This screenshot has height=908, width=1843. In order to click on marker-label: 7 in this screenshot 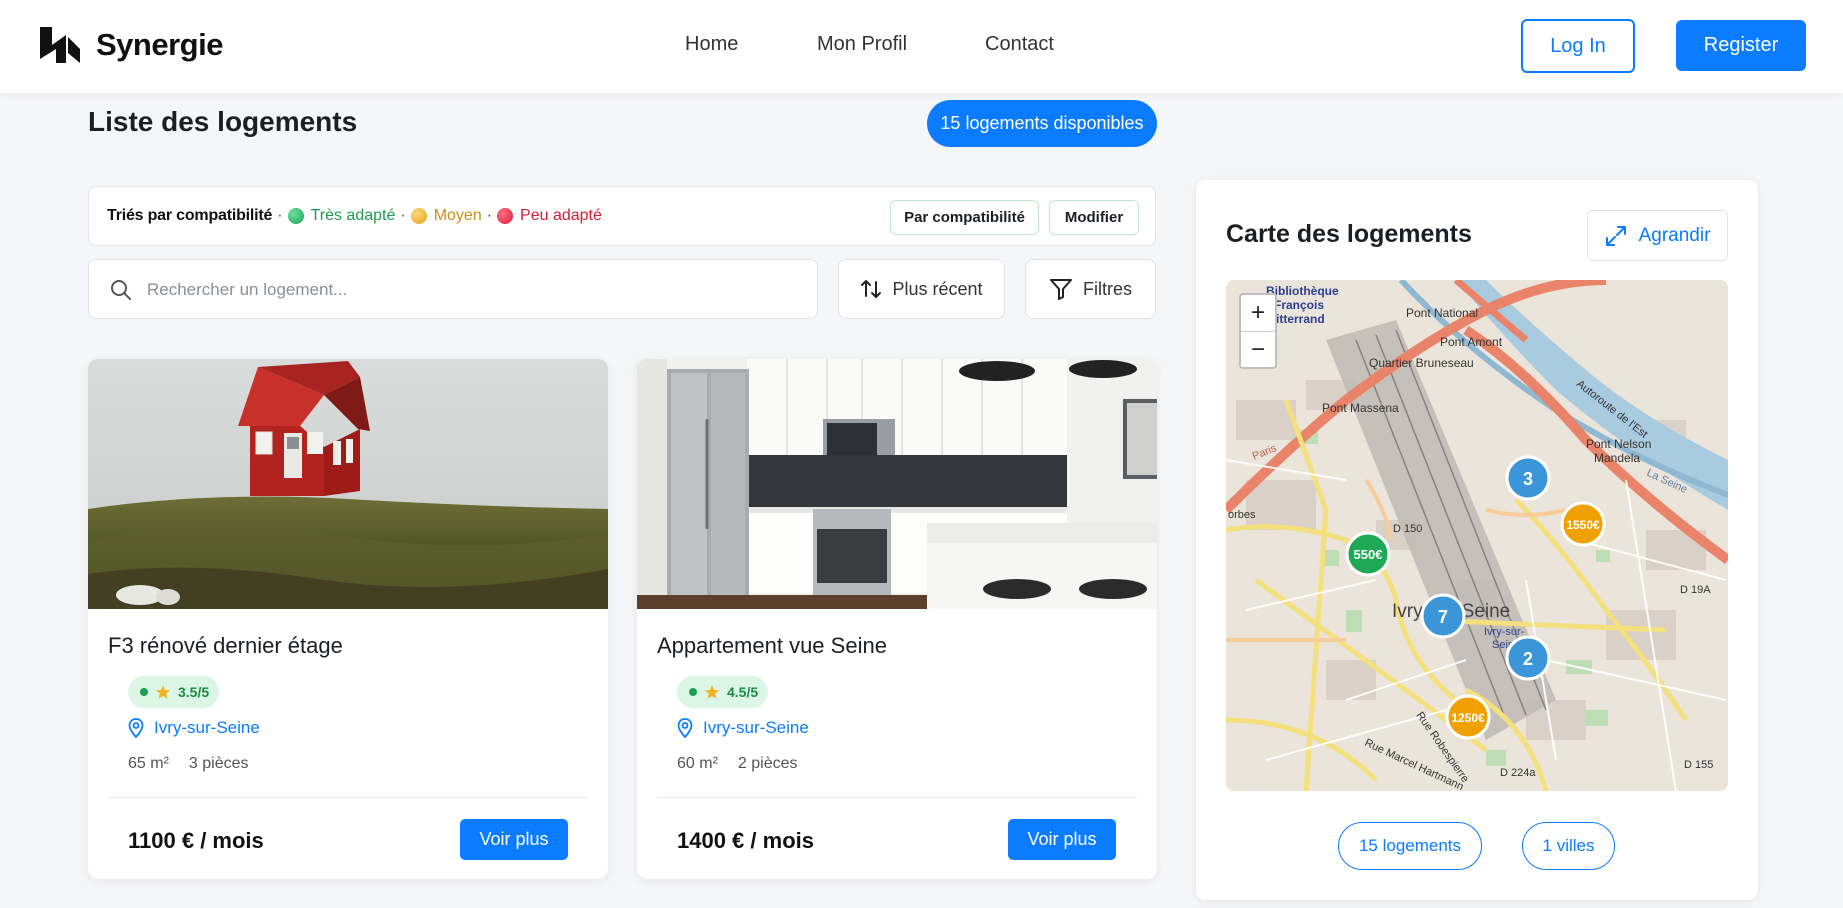, I will do `click(1443, 617)`.